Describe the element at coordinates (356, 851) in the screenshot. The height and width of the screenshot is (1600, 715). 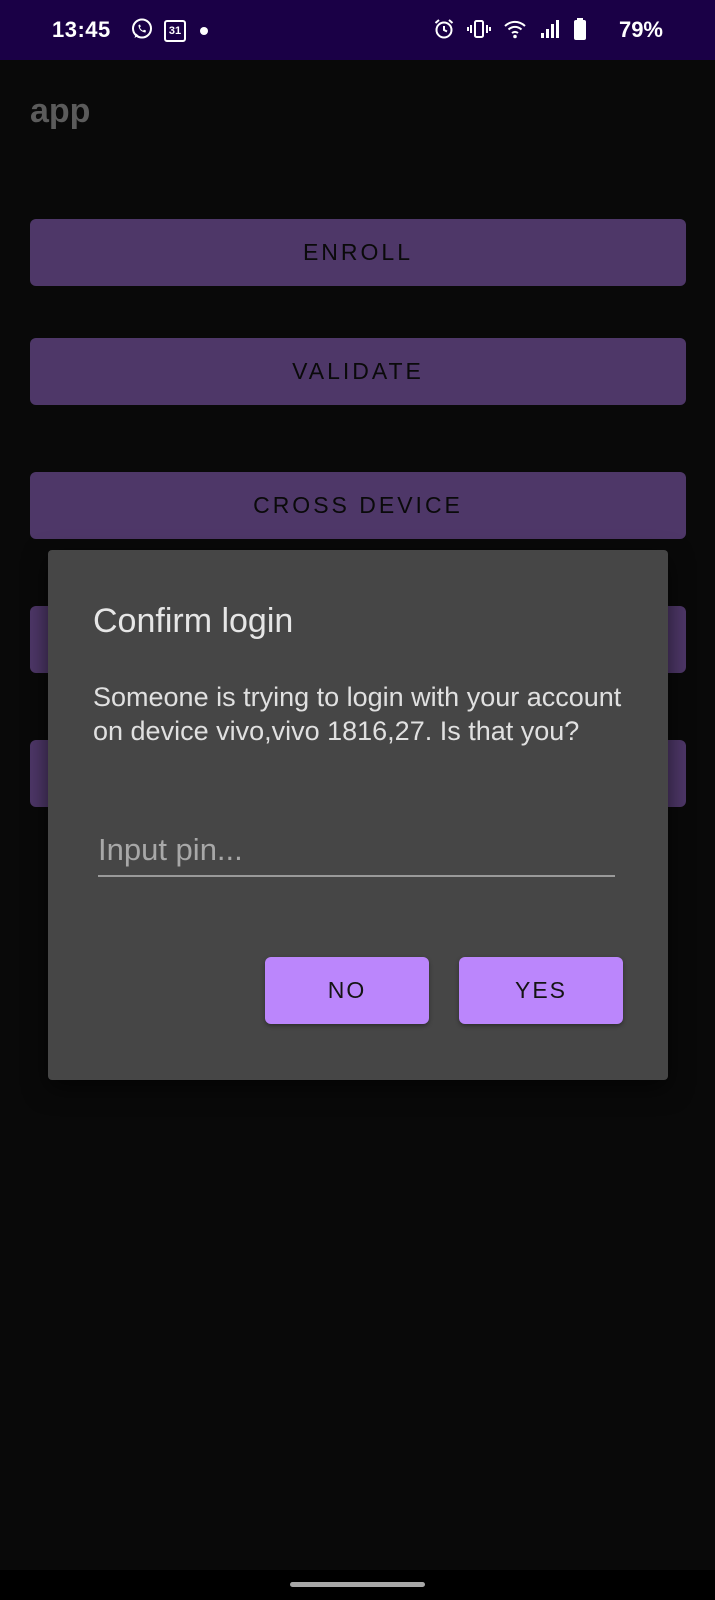
I see `pin-input` at that location.